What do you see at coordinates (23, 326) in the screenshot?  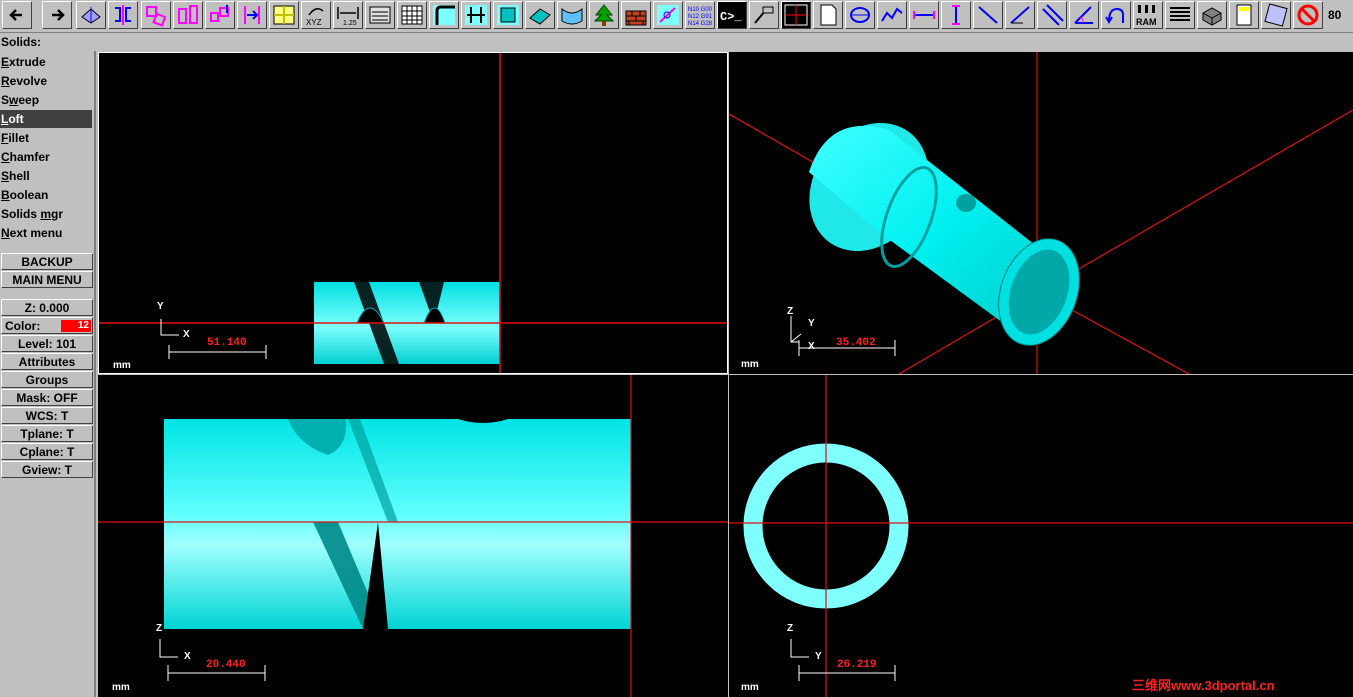 I see `color-label: Color:` at bounding box center [23, 326].